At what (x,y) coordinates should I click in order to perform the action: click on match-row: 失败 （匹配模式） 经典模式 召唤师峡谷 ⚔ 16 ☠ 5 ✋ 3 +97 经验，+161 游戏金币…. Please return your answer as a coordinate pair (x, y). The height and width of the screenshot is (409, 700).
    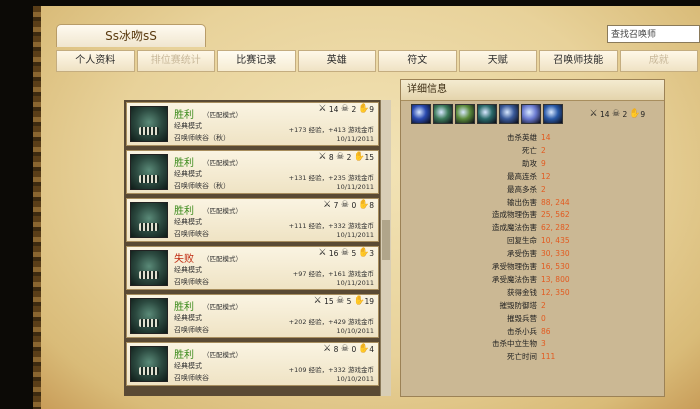
    Looking at the image, I should click on (252, 268).